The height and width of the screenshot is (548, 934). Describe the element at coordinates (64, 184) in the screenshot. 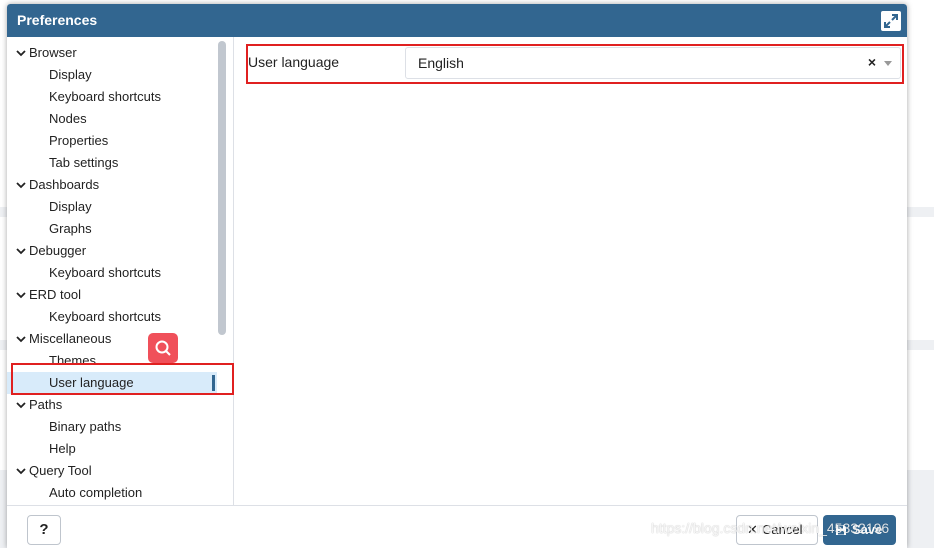

I see `tree-group-label: Dashboards` at that location.